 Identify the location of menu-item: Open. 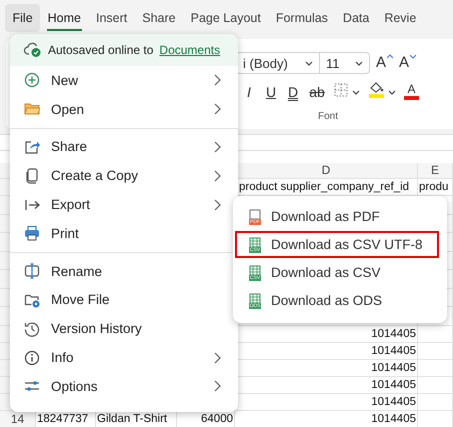
(121, 109).